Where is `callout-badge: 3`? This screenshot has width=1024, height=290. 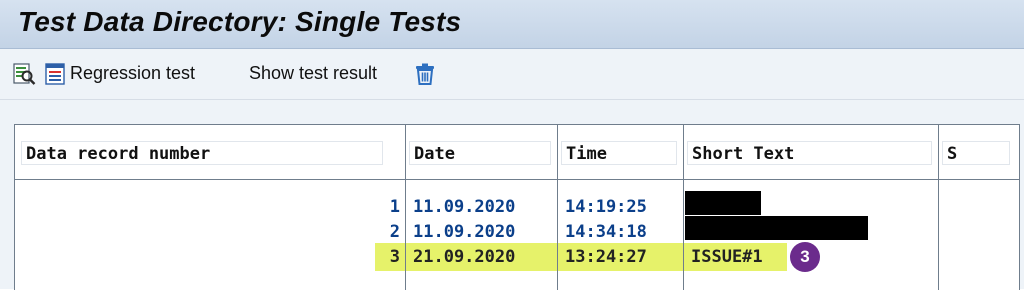 callout-badge: 3 is located at coordinates (805, 257).